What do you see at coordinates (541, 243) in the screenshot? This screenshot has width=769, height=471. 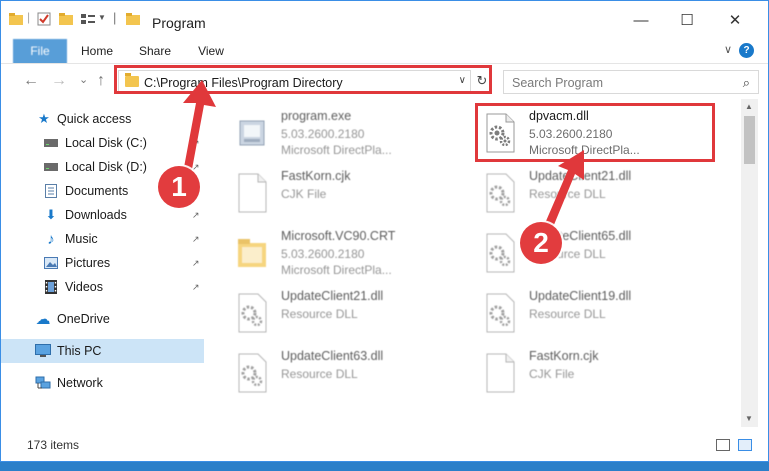 I see `step-2-badge: 2` at bounding box center [541, 243].